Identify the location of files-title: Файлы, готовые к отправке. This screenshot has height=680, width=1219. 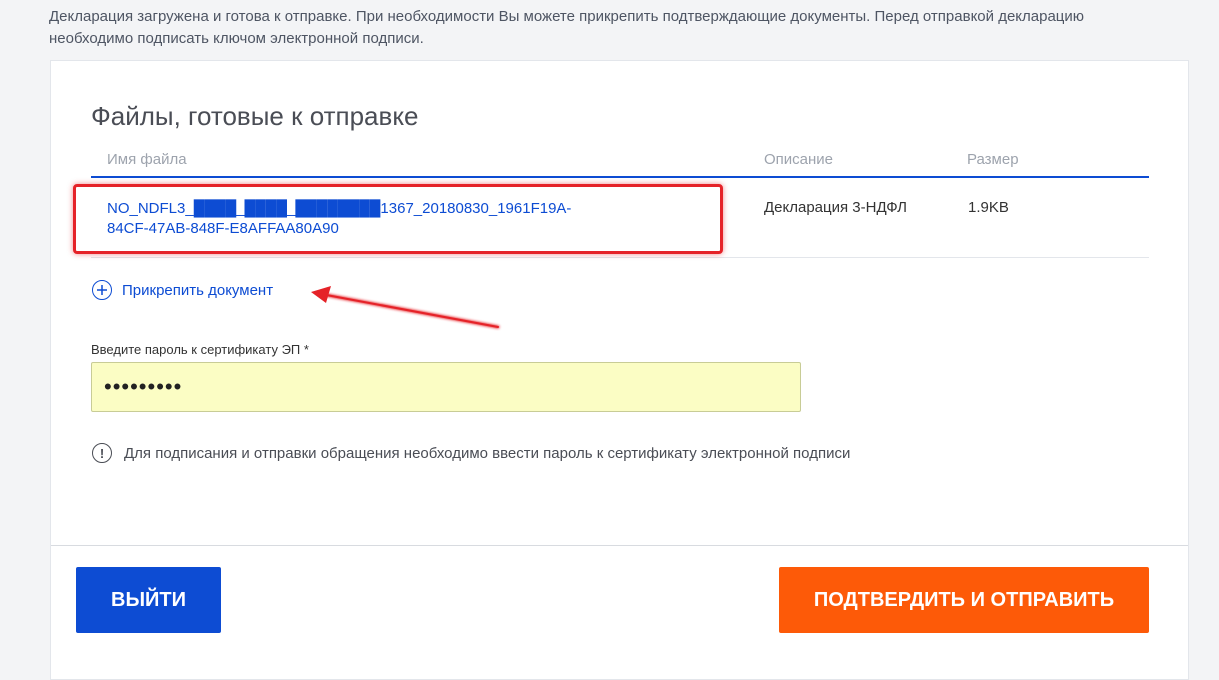
(255, 116).